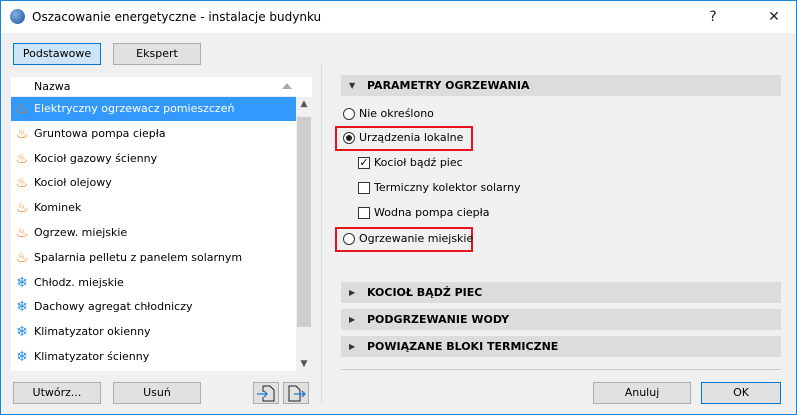 Image resolution: width=797 pixels, height=415 pixels. I want to click on import-button, so click(266, 393).